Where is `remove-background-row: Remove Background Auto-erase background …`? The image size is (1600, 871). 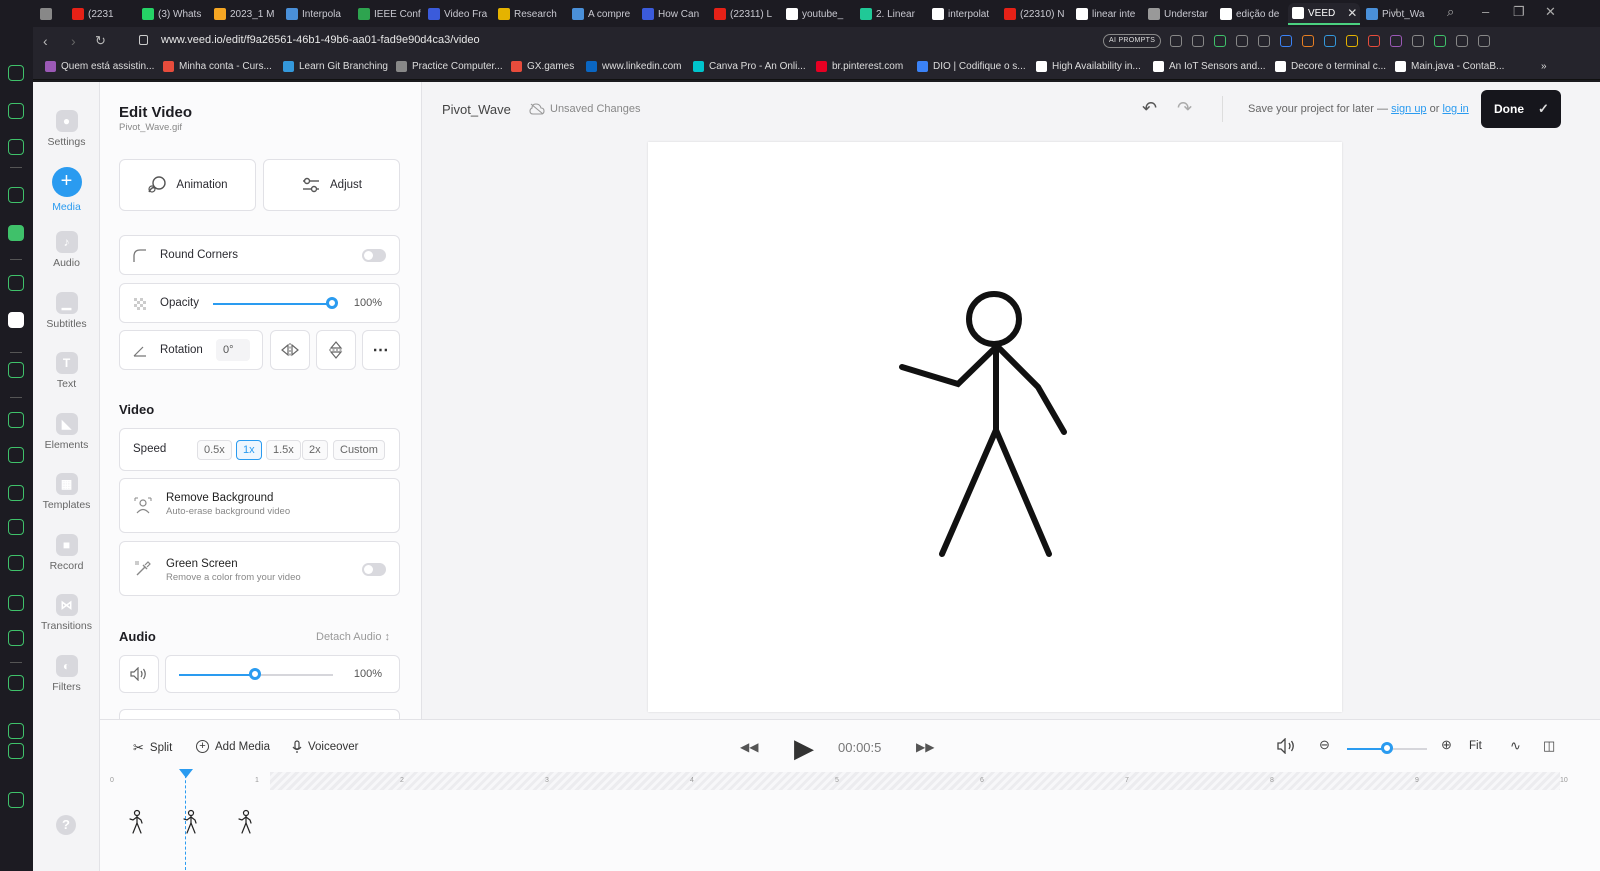 remove-background-row: Remove Background Auto-erase background … is located at coordinates (259, 505).